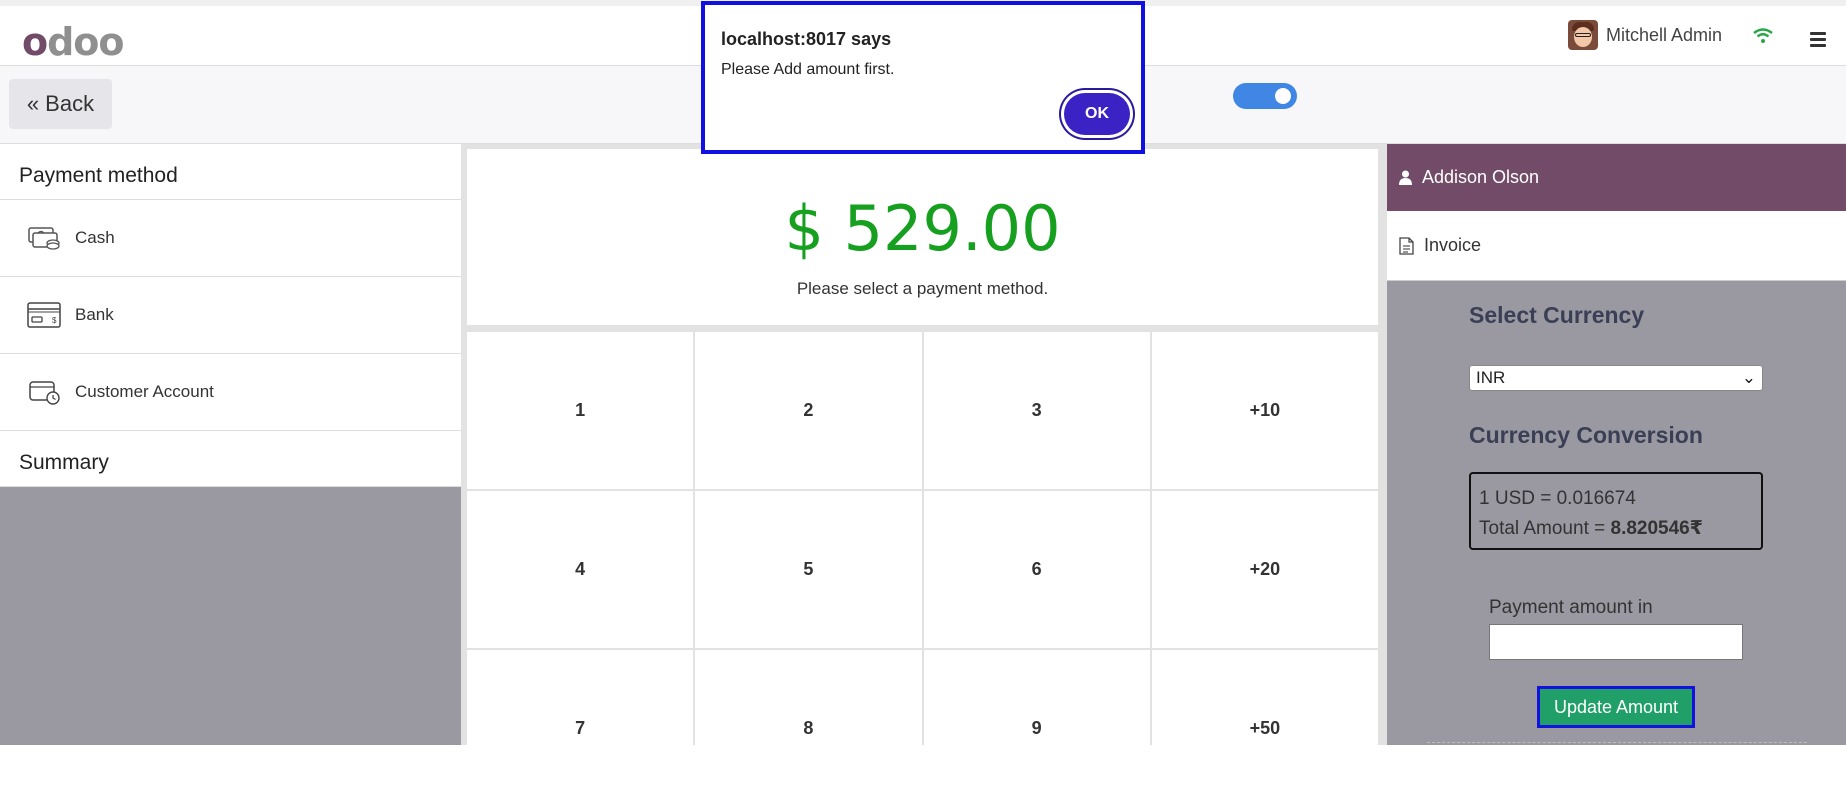  What do you see at coordinates (1405, 177) in the screenshot?
I see `user-icon` at bounding box center [1405, 177].